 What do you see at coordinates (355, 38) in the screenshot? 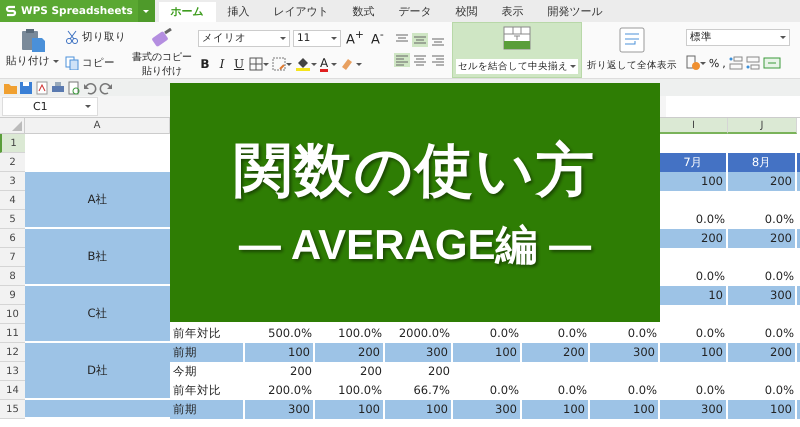
I see `increase-font-button: A$^{+}$` at bounding box center [355, 38].